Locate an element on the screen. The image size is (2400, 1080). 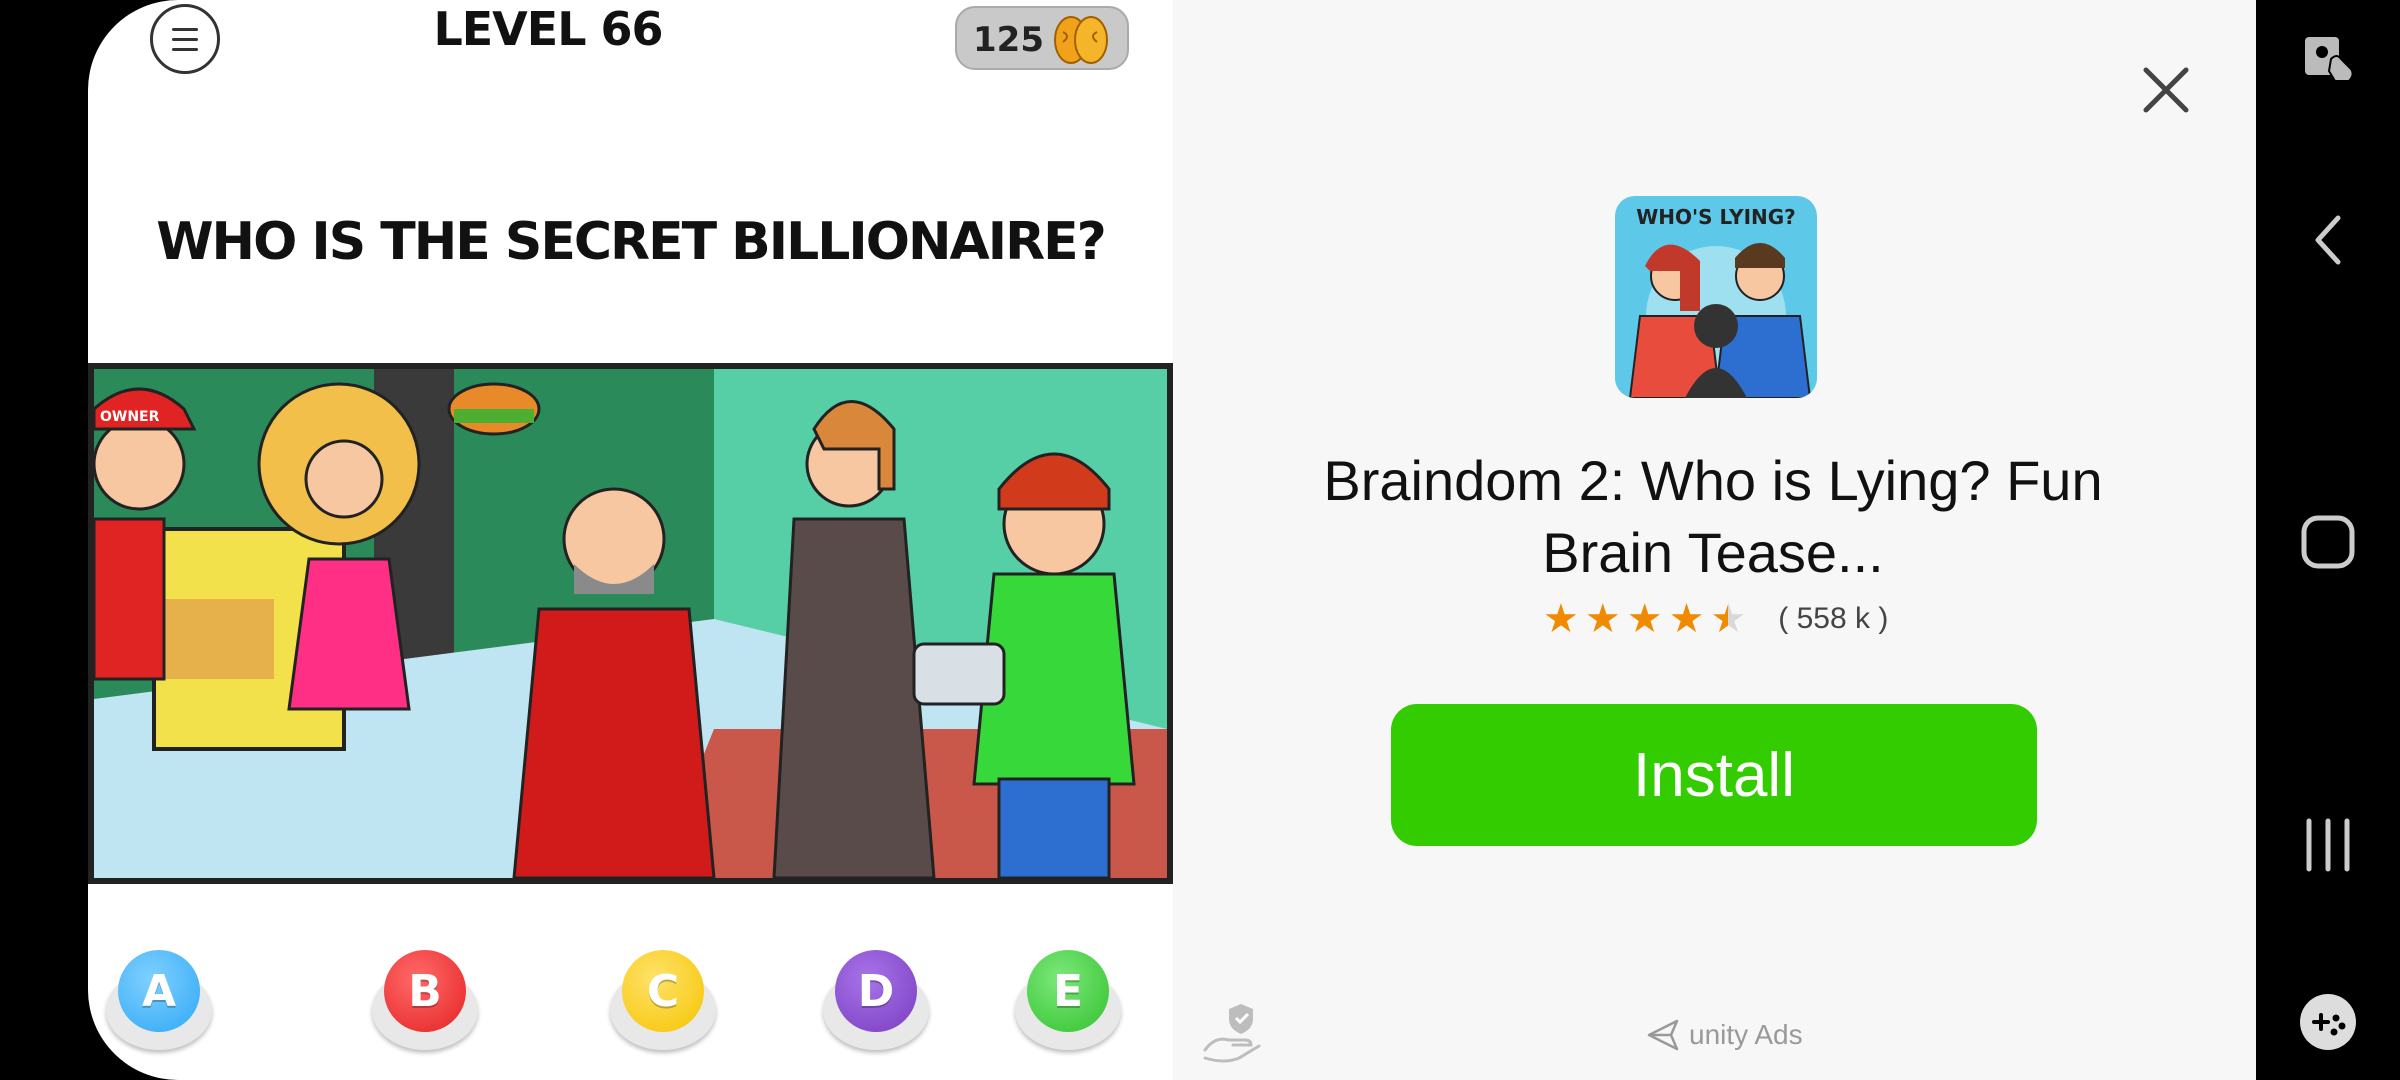
system-nav-bar is located at coordinates (2328, 540).